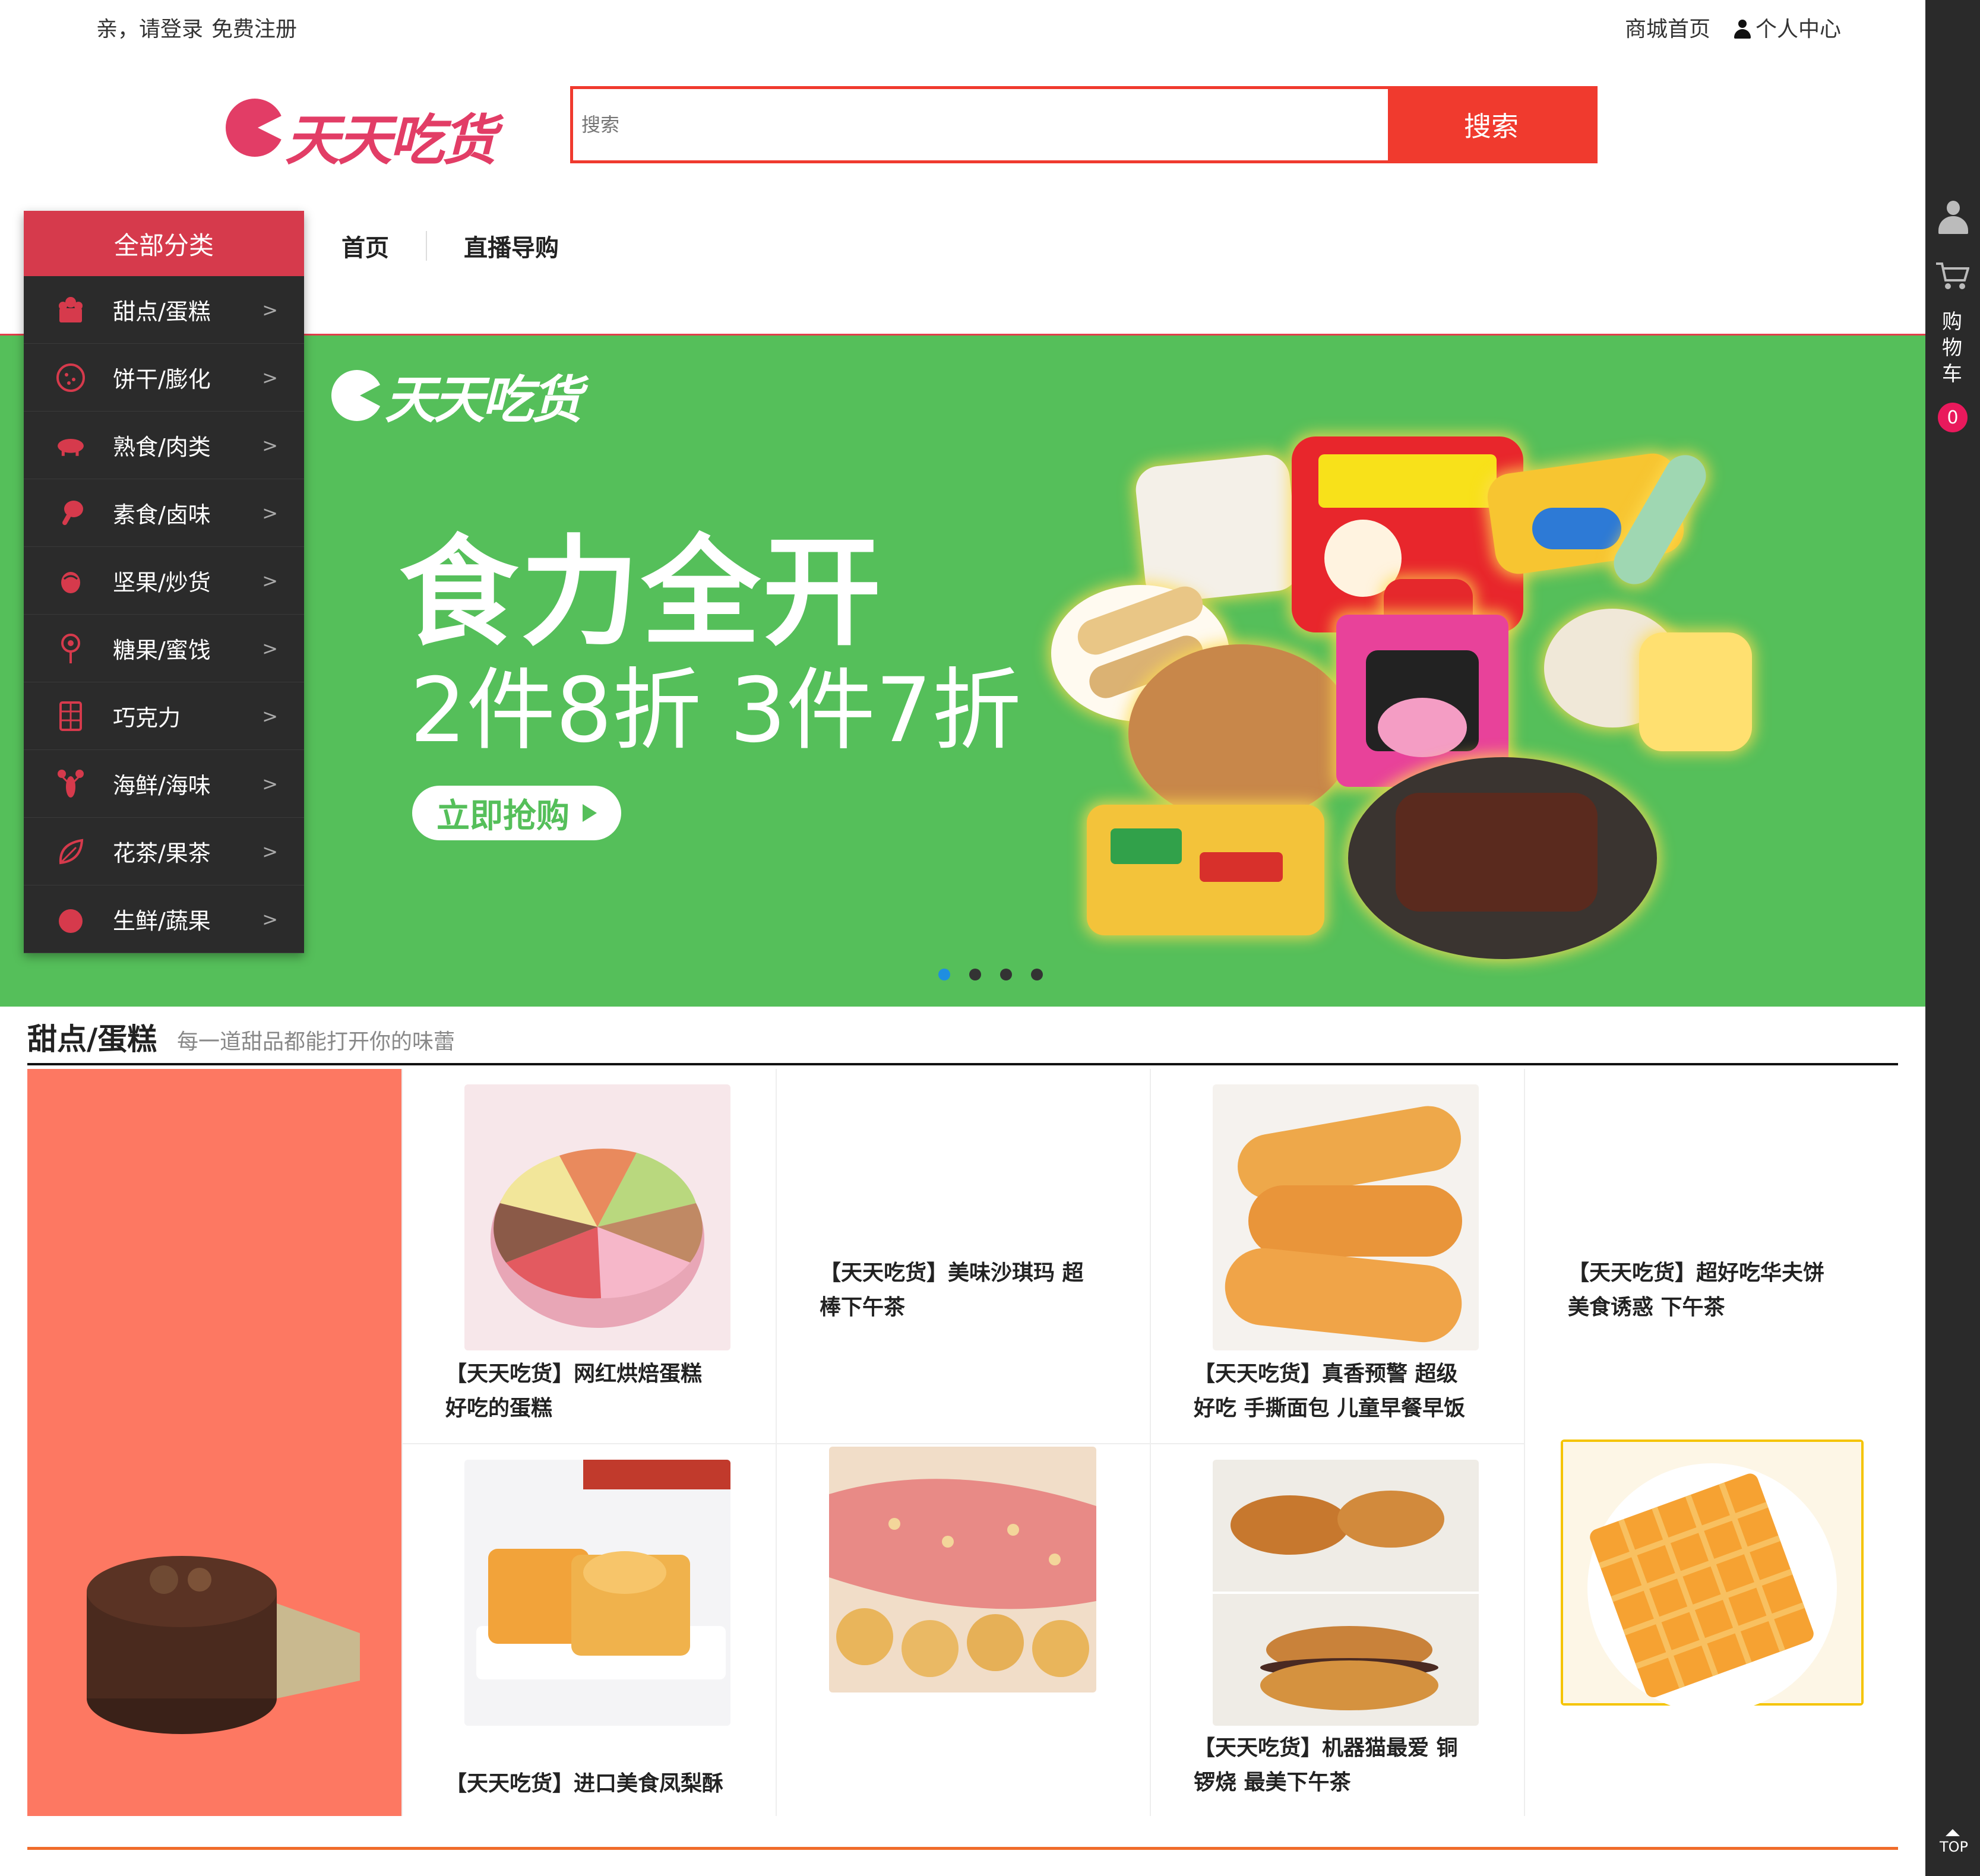 This screenshot has height=1876, width=1980. What do you see at coordinates (1668, 27) in the screenshot?
I see `mall-home-link: 商城首页` at bounding box center [1668, 27].